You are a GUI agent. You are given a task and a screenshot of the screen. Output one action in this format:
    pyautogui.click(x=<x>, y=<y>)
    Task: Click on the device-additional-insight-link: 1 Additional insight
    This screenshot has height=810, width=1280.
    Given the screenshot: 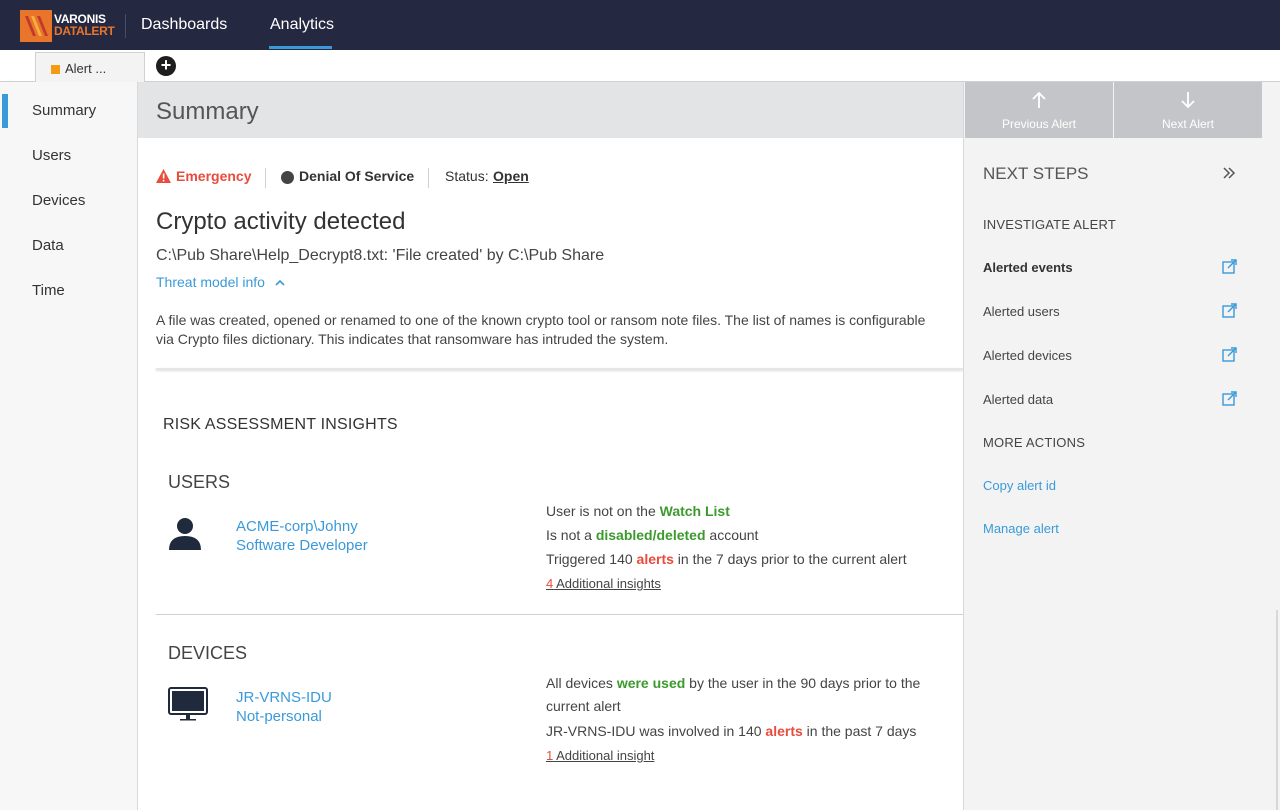 What is the action you would take?
    pyautogui.click(x=600, y=755)
    